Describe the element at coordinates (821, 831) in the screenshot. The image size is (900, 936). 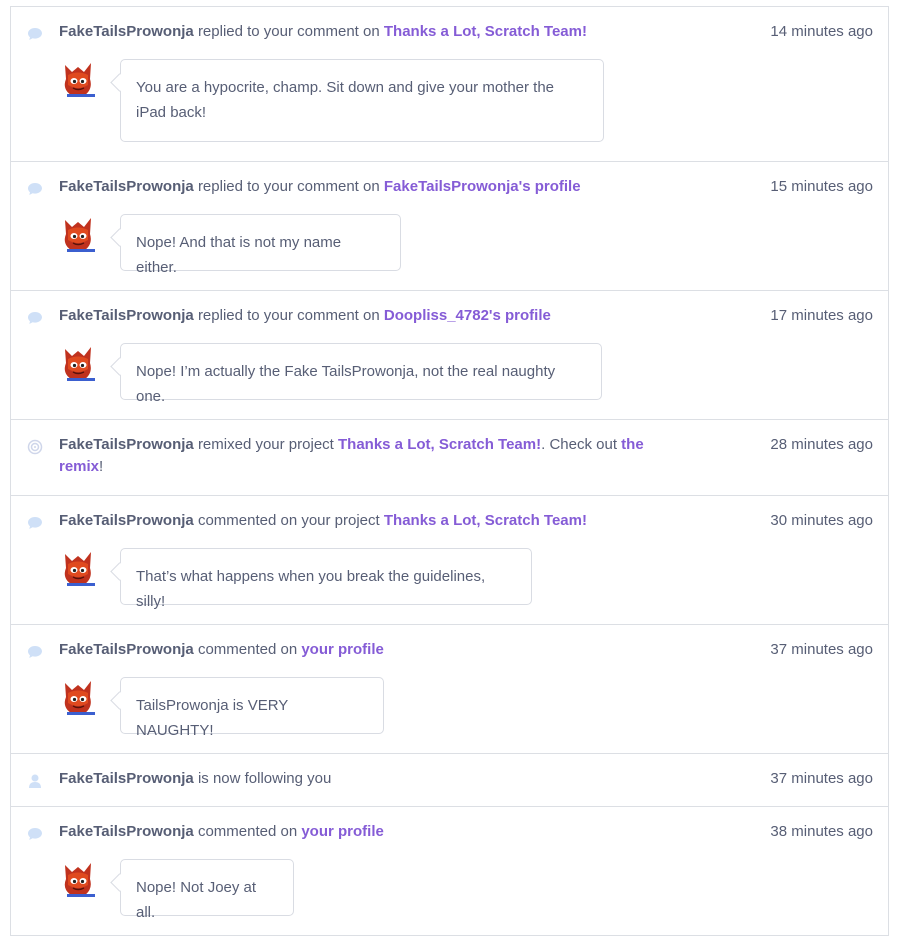
I see `timestamp: 38 minutes ago` at that location.